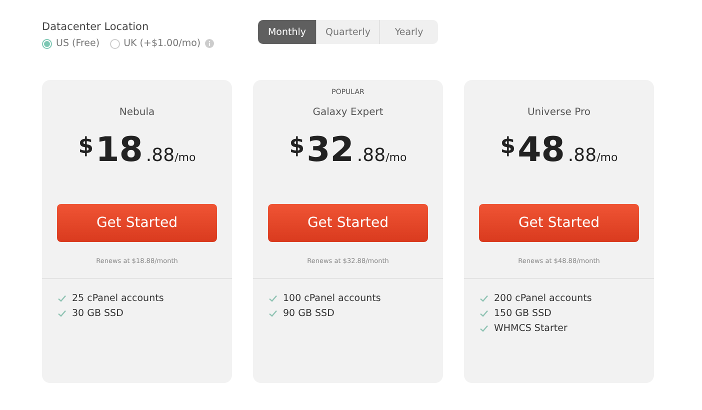 The height and width of the screenshot is (410, 702). What do you see at coordinates (348, 32) in the screenshot?
I see `billing-tab: Quarterly` at bounding box center [348, 32].